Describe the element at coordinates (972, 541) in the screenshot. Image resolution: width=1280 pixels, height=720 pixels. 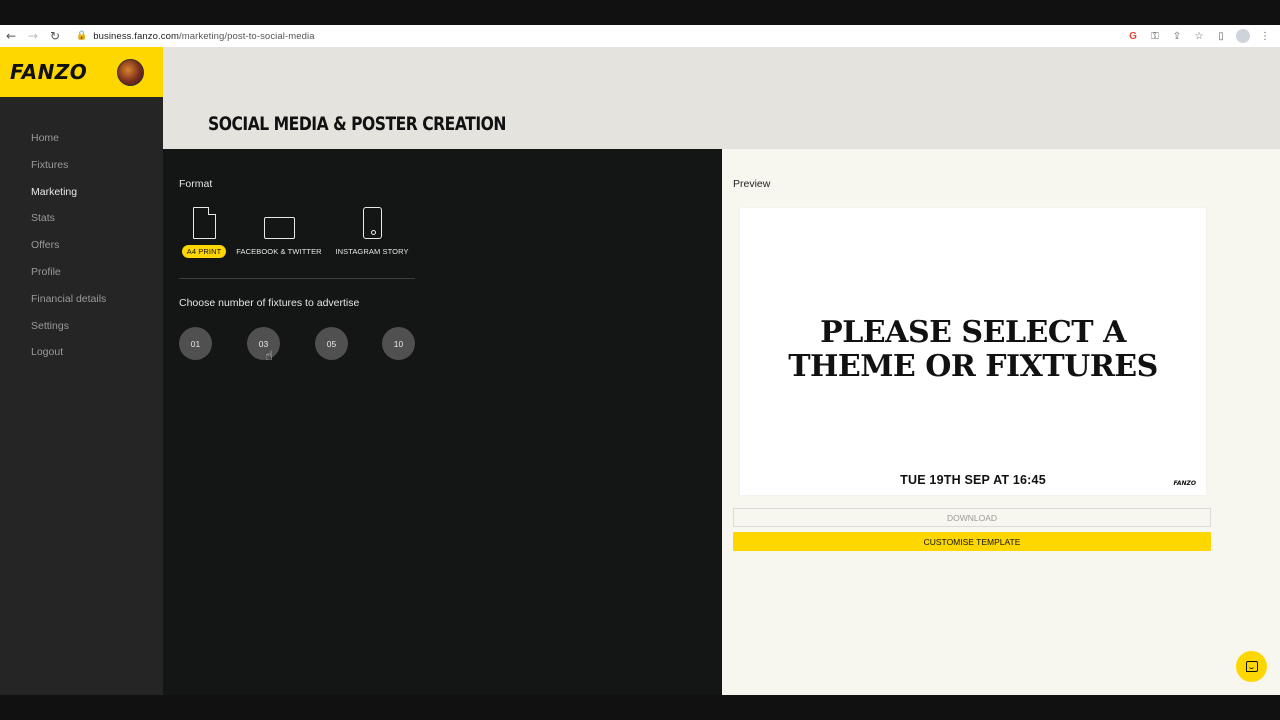
I see `customise-template-button: CUSTOMISE TEMPLATE` at that location.